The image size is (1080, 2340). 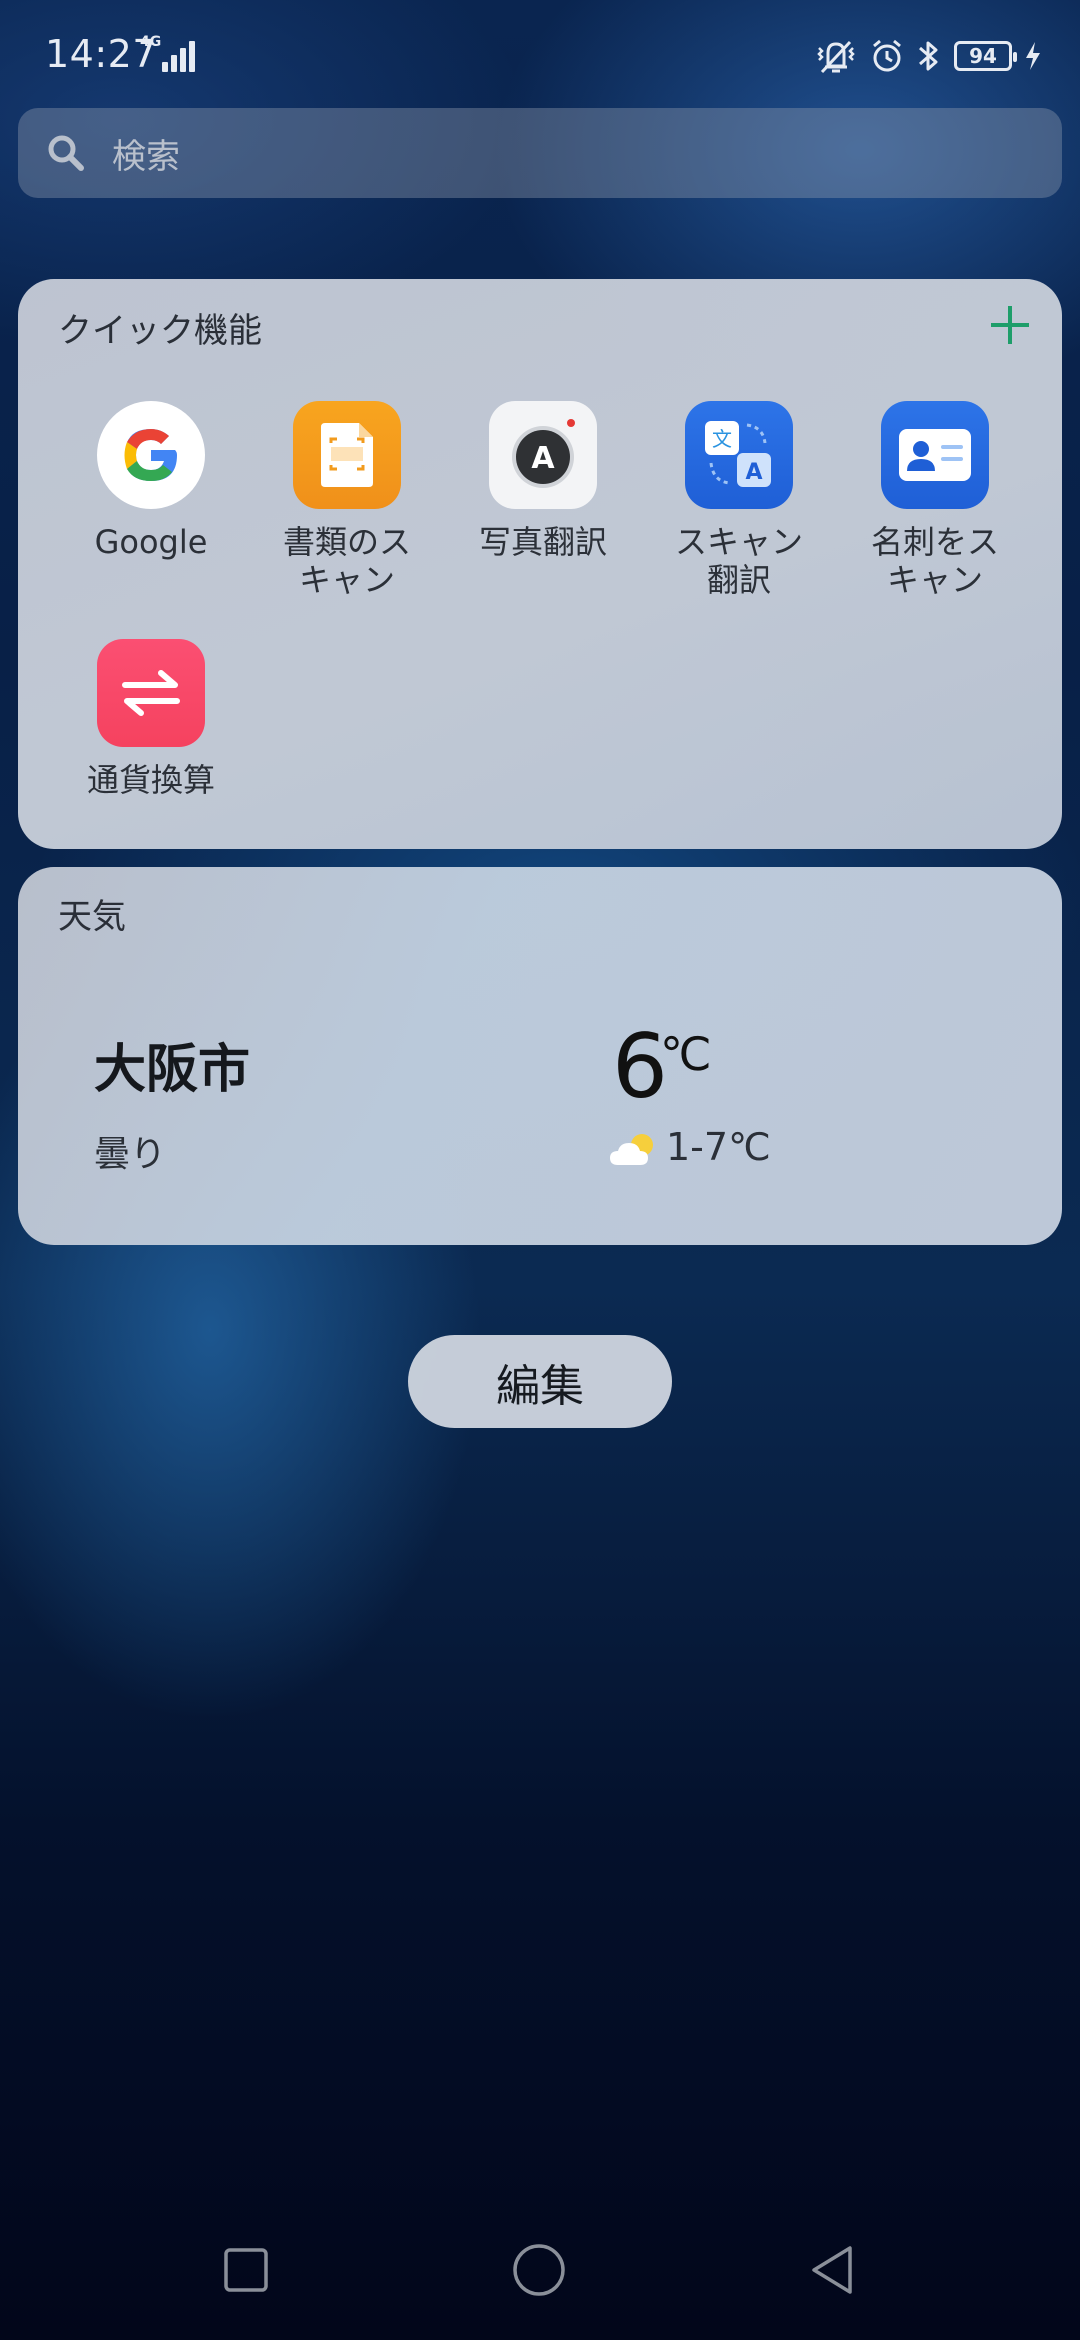 I want to click on currency-exchange-icon, so click(x=151, y=693).